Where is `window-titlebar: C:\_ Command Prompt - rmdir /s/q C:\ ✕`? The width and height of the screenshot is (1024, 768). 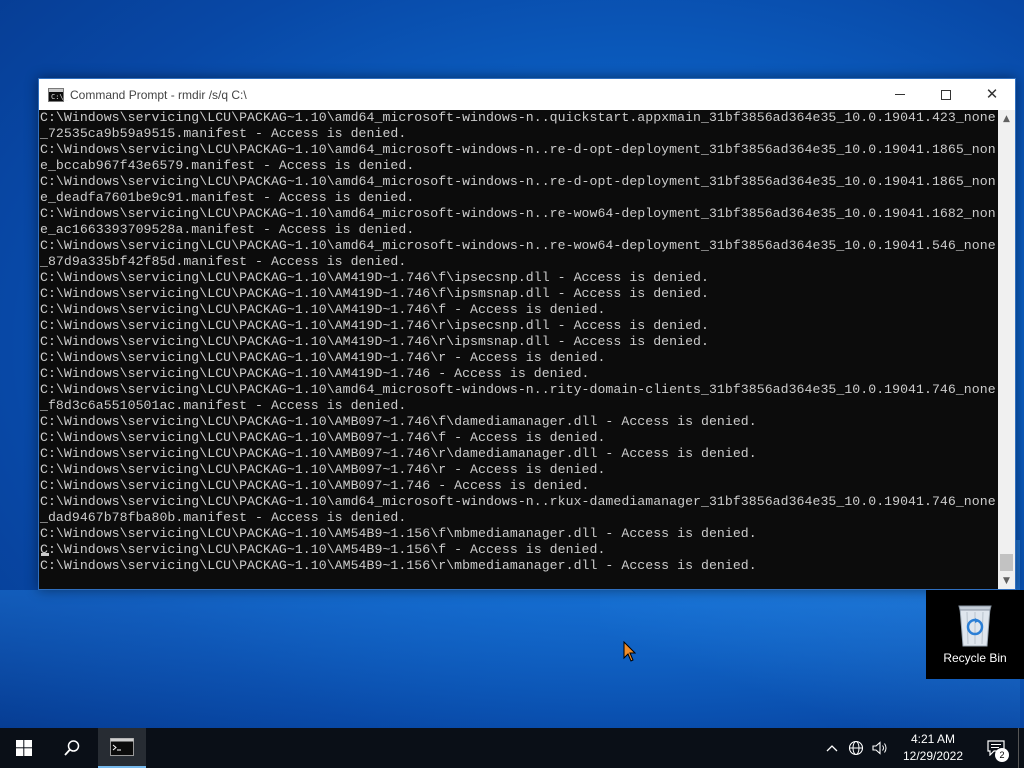 window-titlebar: C:\_ Command Prompt - rmdir /s/q C:\ ✕ is located at coordinates (527, 94).